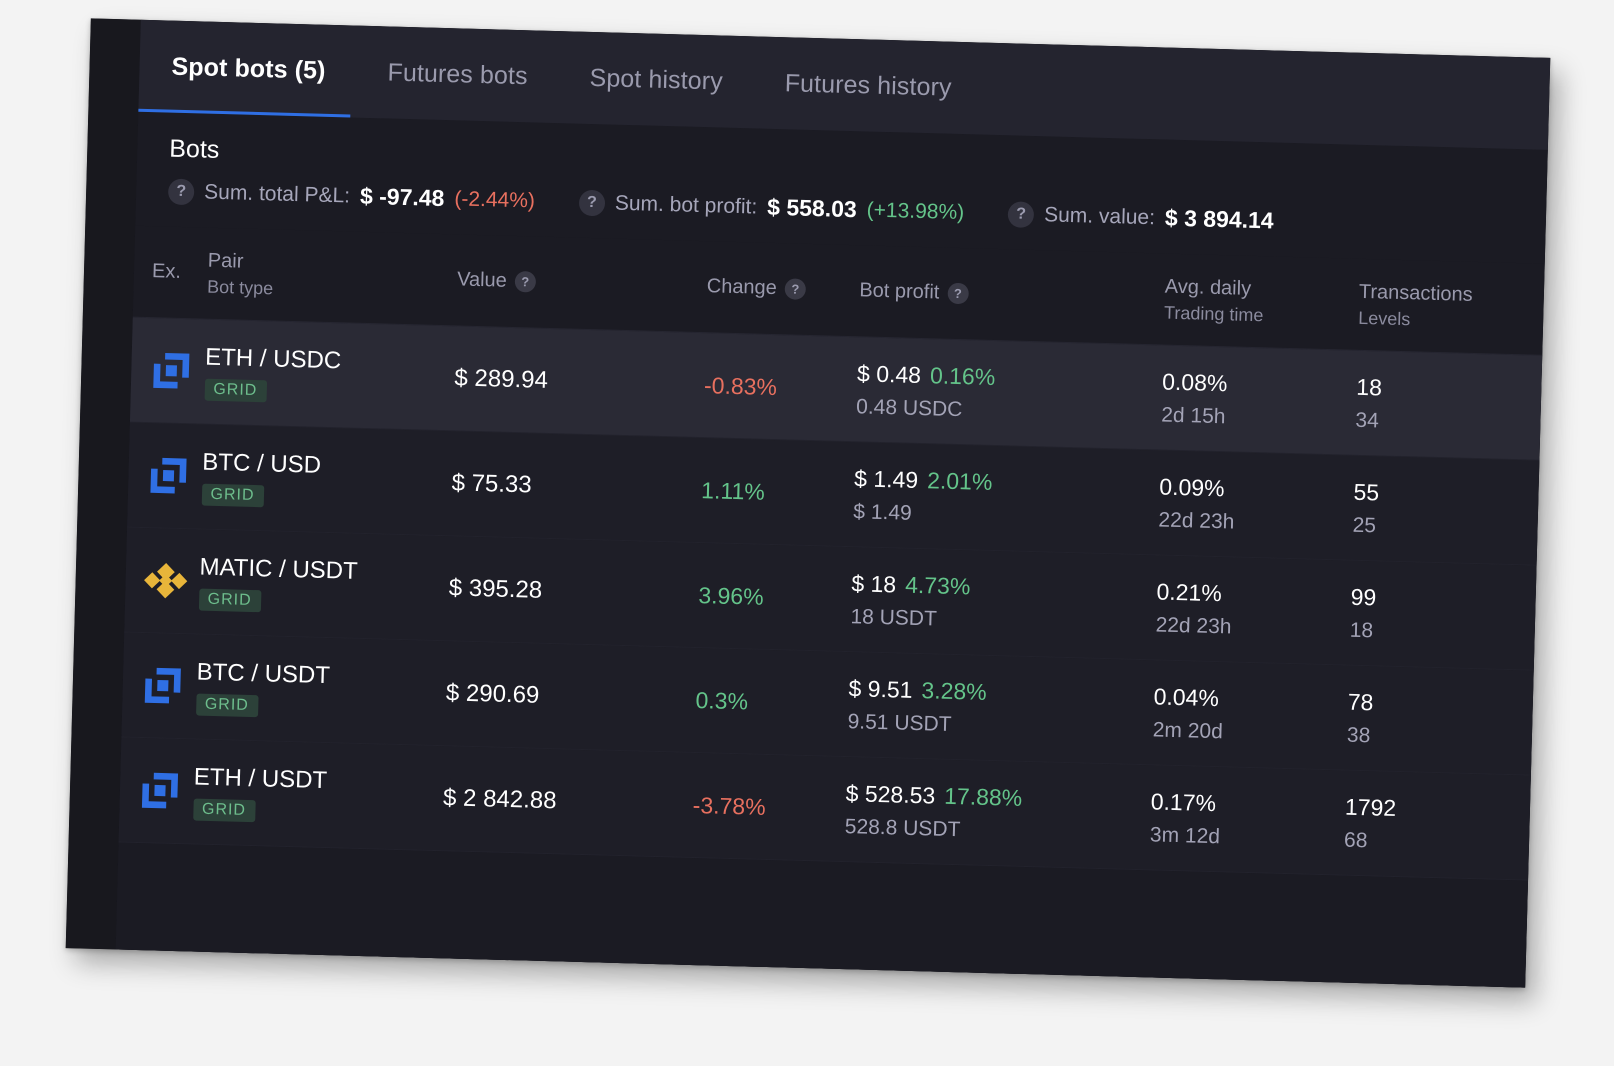  What do you see at coordinates (573, 591) in the screenshot?
I see `cell-value: $ 395.28` at bounding box center [573, 591].